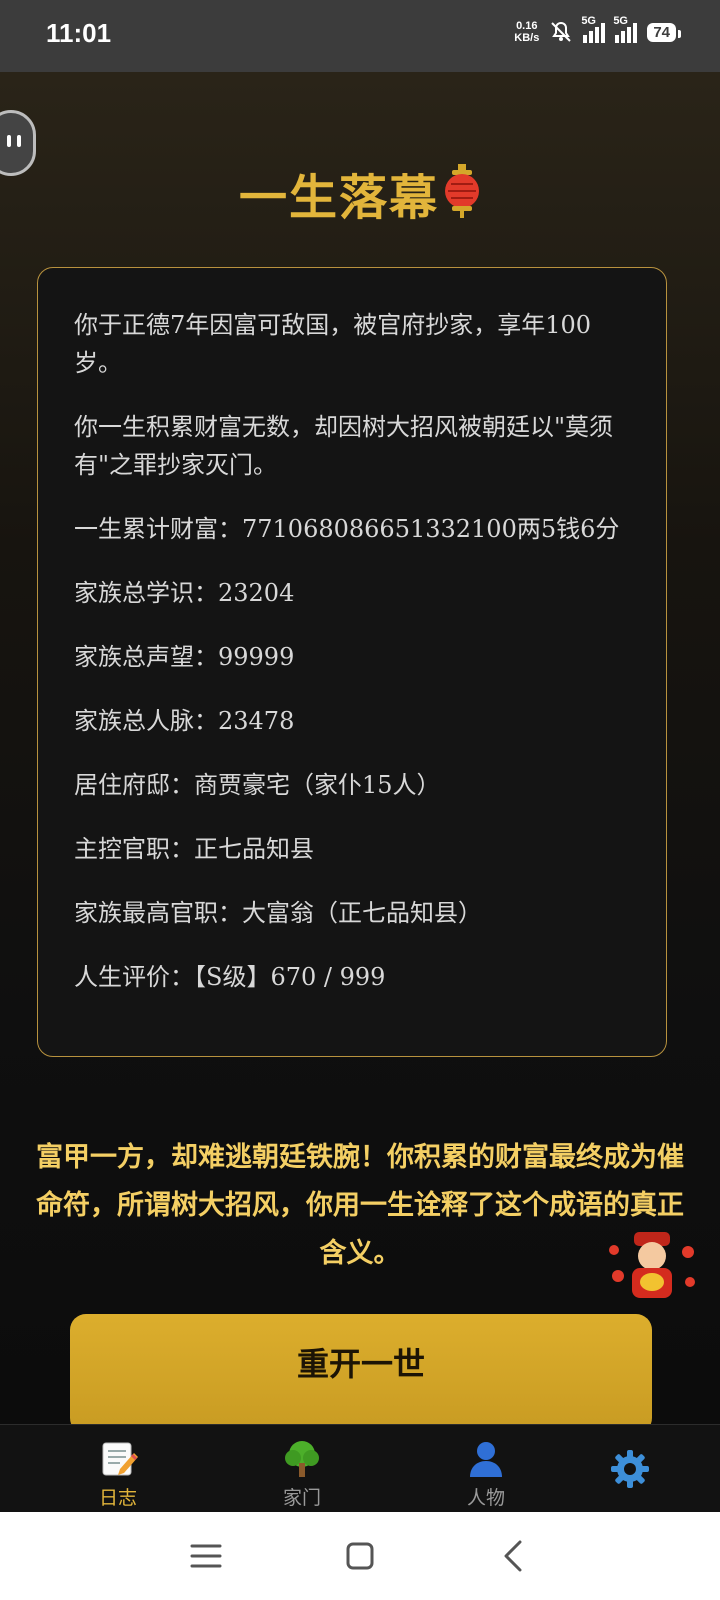 Image resolution: width=720 pixels, height=1600 pixels. I want to click on status-indicators: 0.16 KB/s 5G 5G 74, so click(597, 29).